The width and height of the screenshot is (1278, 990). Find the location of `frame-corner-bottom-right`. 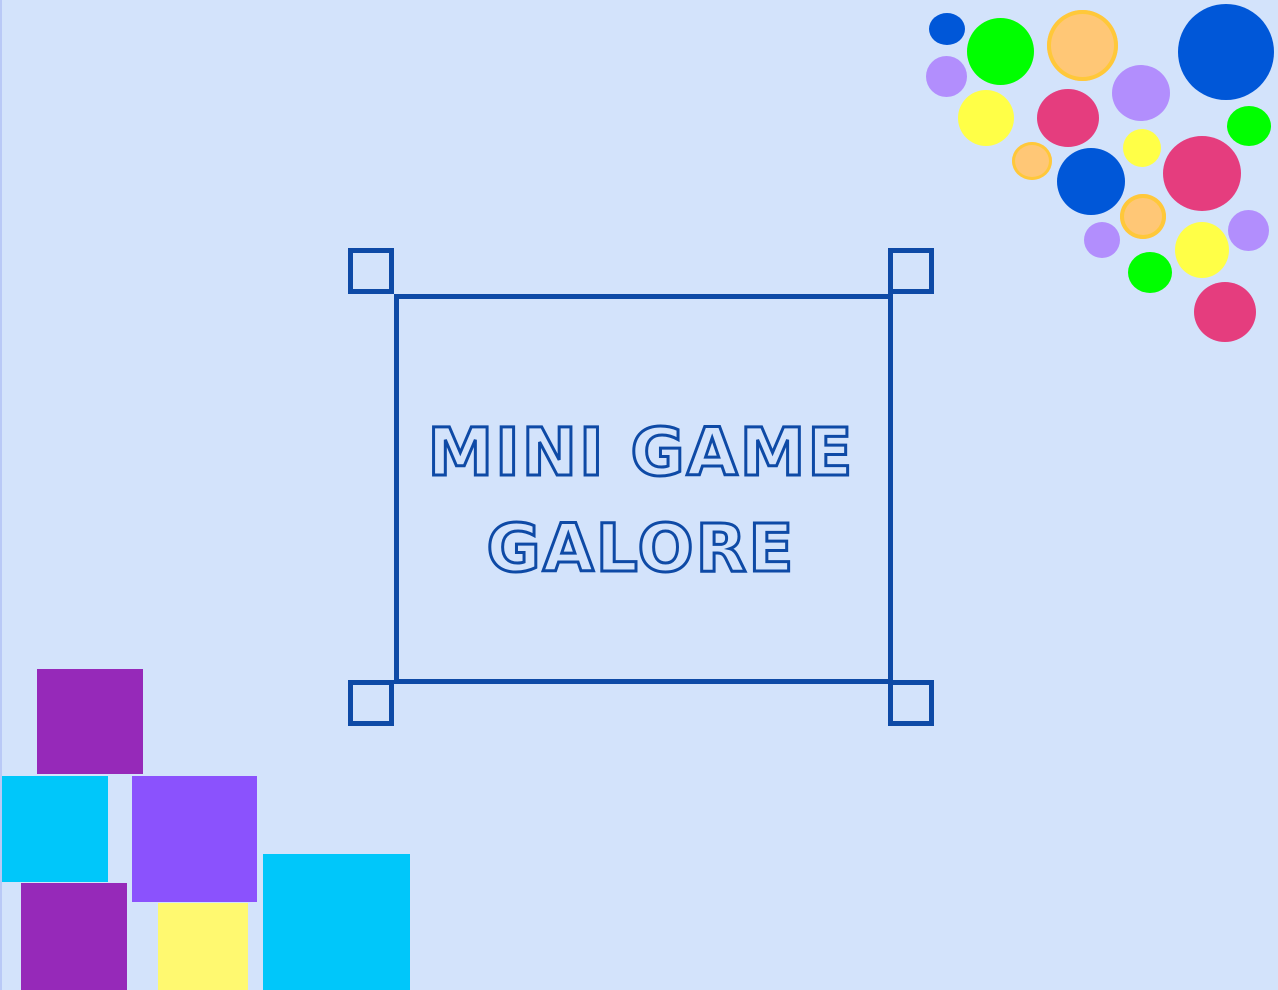

frame-corner-bottom-right is located at coordinates (911, 703).